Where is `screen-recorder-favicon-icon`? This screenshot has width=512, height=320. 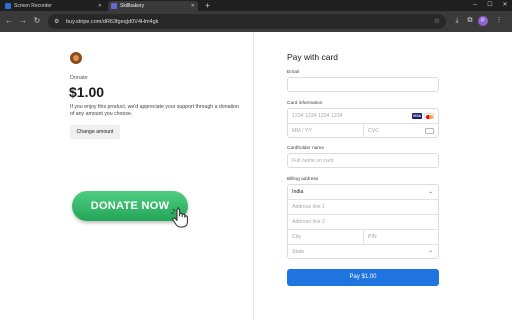
screen-recorder-favicon-icon is located at coordinates (8, 6).